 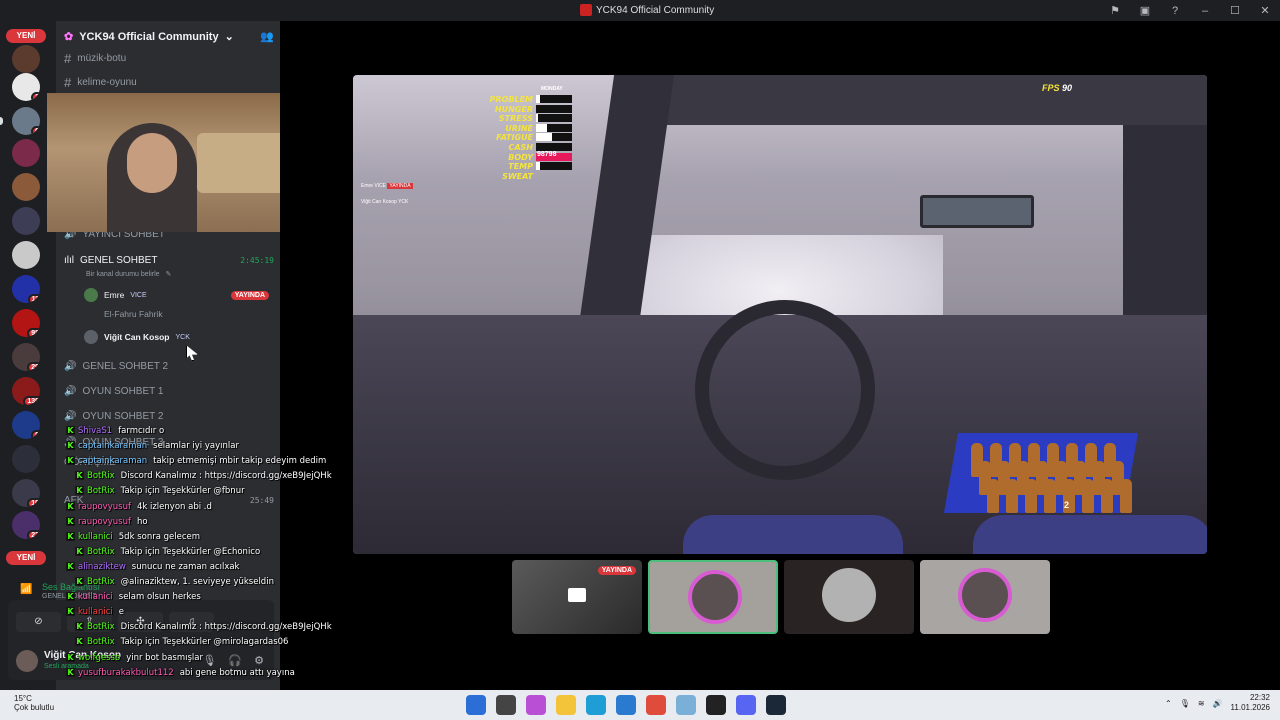 I want to click on seat-right, so click(x=1090, y=534).